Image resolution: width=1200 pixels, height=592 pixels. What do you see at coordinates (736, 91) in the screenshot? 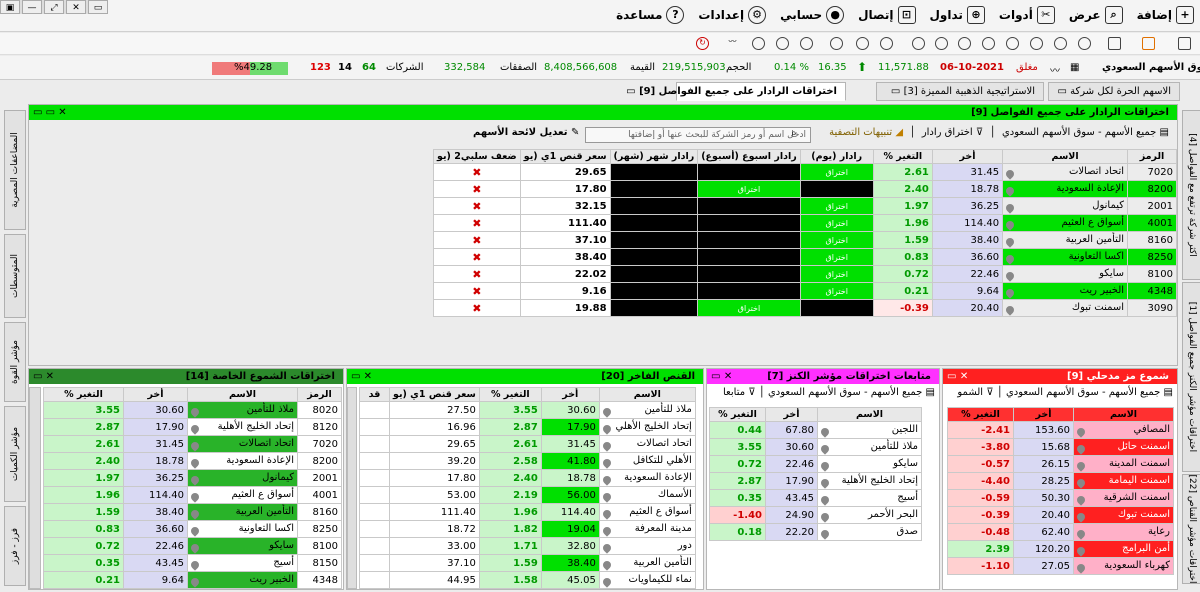
I see `tab-radar: اختراقات الرادار على جميع الفواصل [9] ▭` at bounding box center [736, 91].